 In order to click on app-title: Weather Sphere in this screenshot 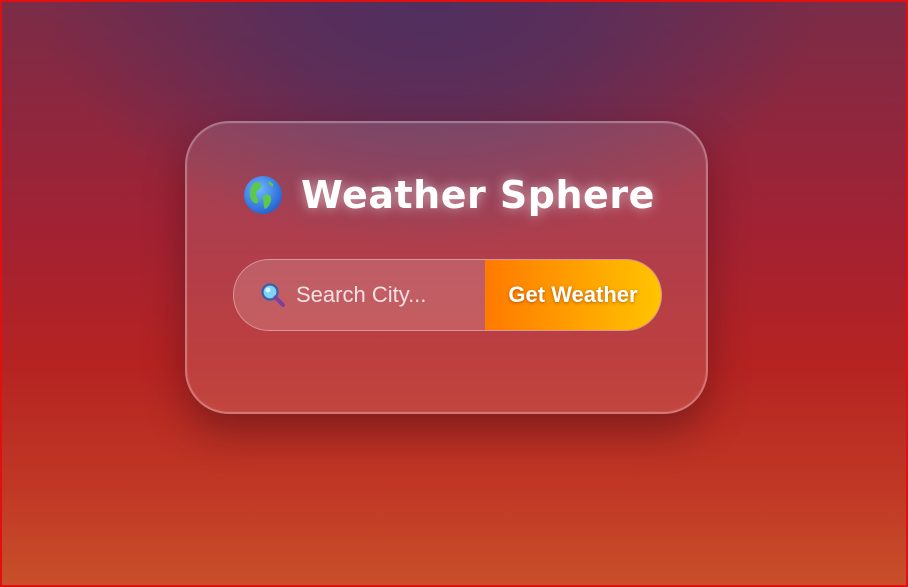, I will do `click(478, 195)`.